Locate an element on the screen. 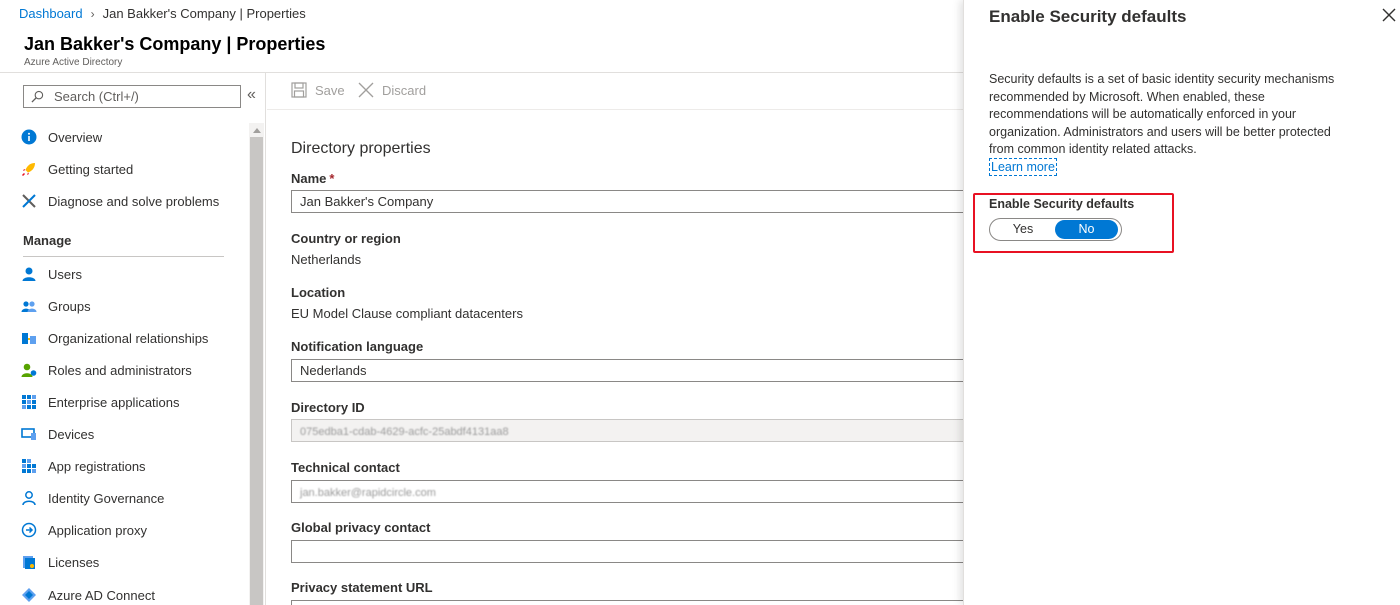 This screenshot has width=1400, height=605. sidebar-item-ad-connect: Azure AD Connect is located at coordinates (87, 595).